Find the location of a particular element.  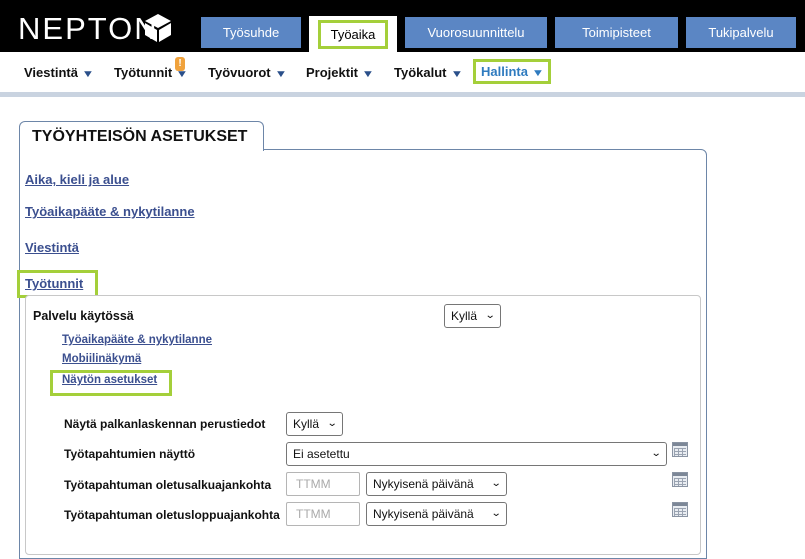

subnav-tyokalut: Työkalut ▼ is located at coordinates (428, 72).